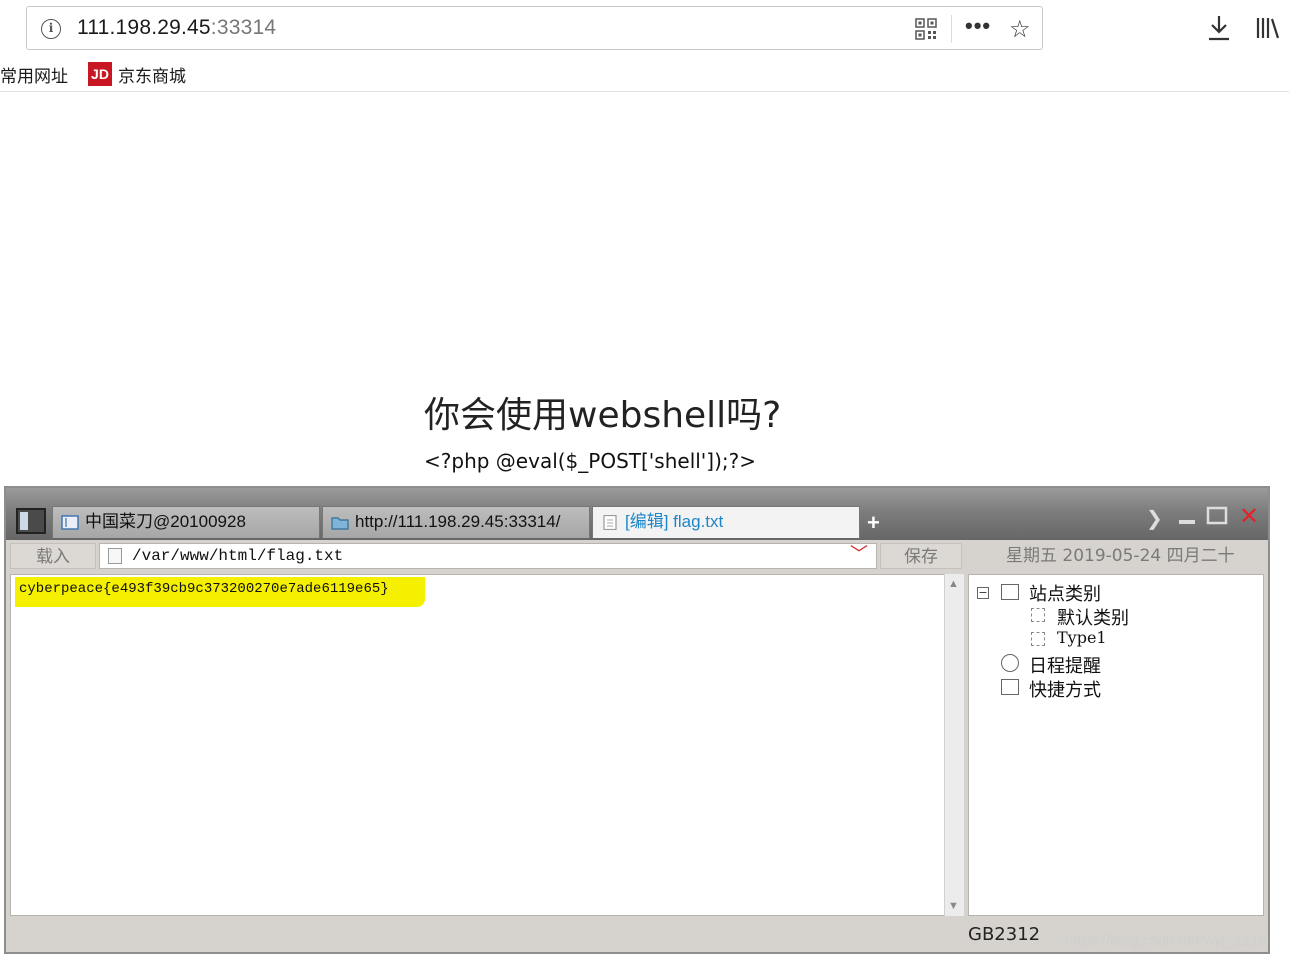  I want to click on tree-item-schedule: 日程提醒, so click(1065, 665).